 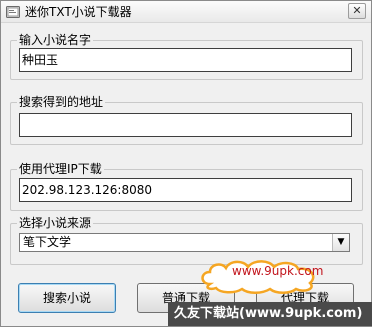 I want to click on close-icon: ✕, so click(x=357, y=10).